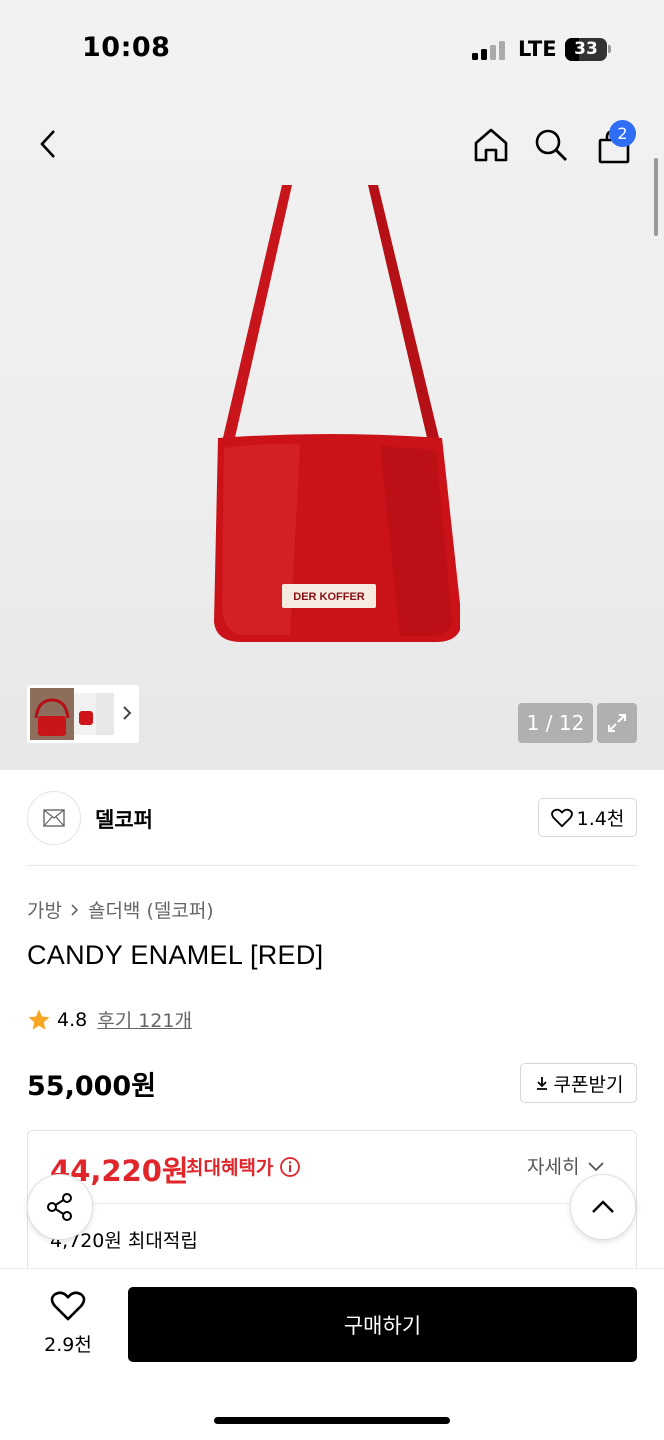 The height and width of the screenshot is (1440, 664). Describe the element at coordinates (553, 1167) in the screenshot. I see `detail-label: 자세히` at that location.